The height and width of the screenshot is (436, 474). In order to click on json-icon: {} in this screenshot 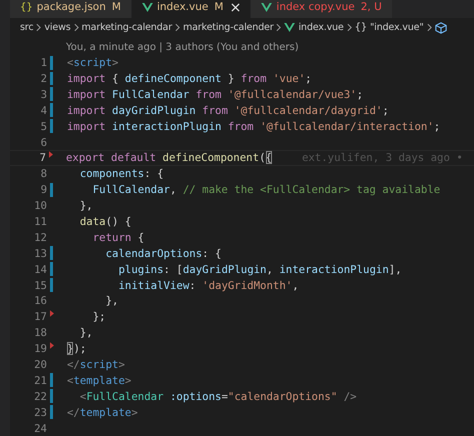, I will do `click(26, 7)`.